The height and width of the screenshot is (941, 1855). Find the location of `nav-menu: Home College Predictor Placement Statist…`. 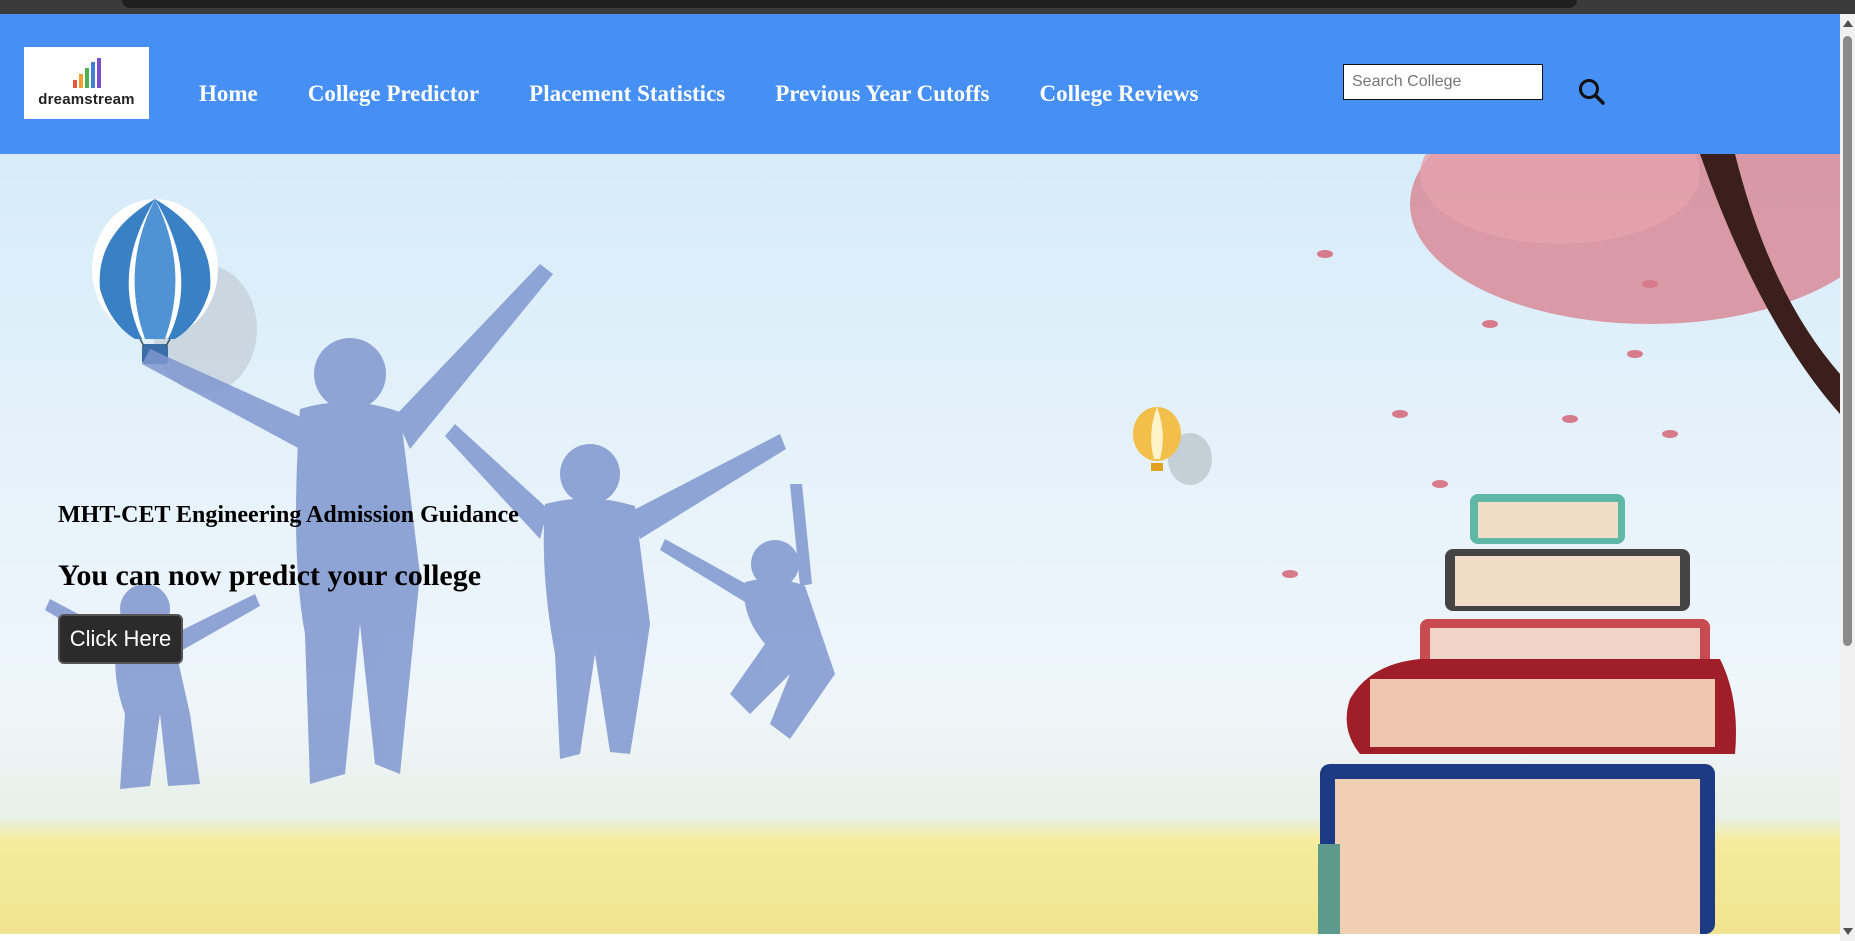

nav-menu: Home College Predictor Placement Statist… is located at coordinates (699, 93).